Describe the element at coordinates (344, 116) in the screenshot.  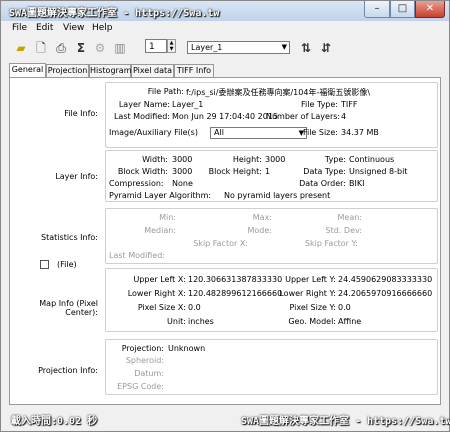
I see `number-of-layers-value: 4` at that location.